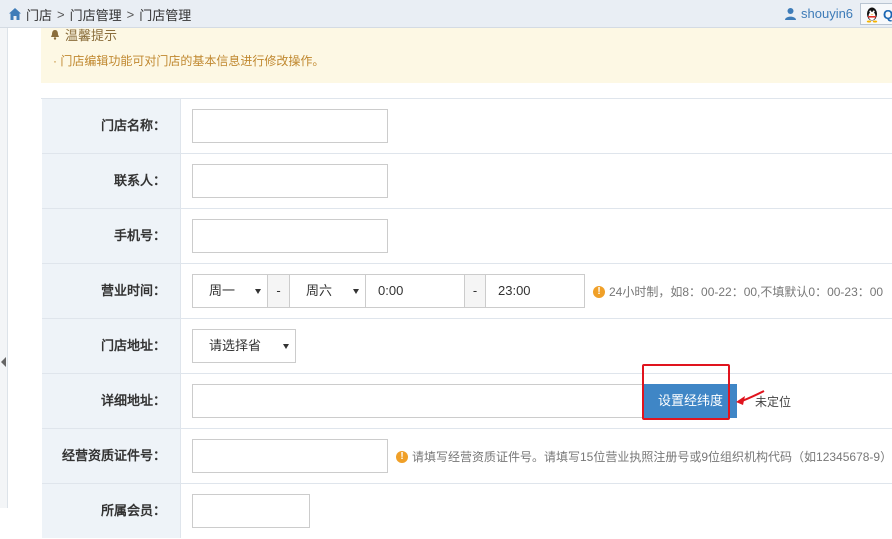  Describe the element at coordinates (872, 14) in the screenshot. I see `qq-penguin-icon` at that location.